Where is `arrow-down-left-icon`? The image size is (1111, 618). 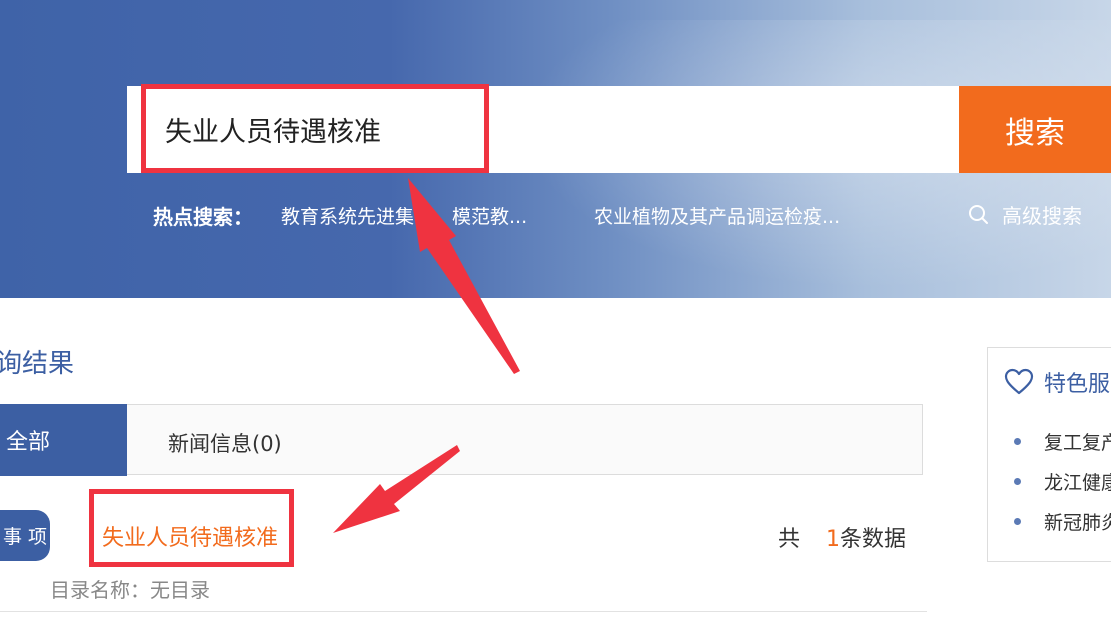 arrow-down-left-icon is located at coordinates (396, 489).